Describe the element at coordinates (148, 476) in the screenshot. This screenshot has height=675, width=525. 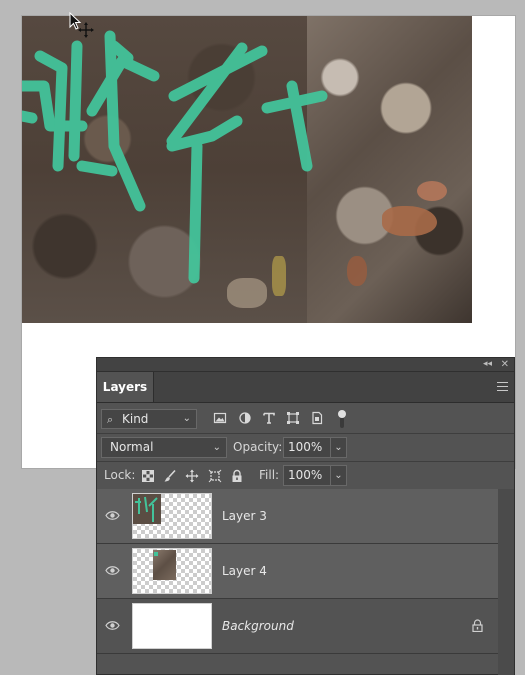
I see `lock-transparent-pixels-icon` at that location.